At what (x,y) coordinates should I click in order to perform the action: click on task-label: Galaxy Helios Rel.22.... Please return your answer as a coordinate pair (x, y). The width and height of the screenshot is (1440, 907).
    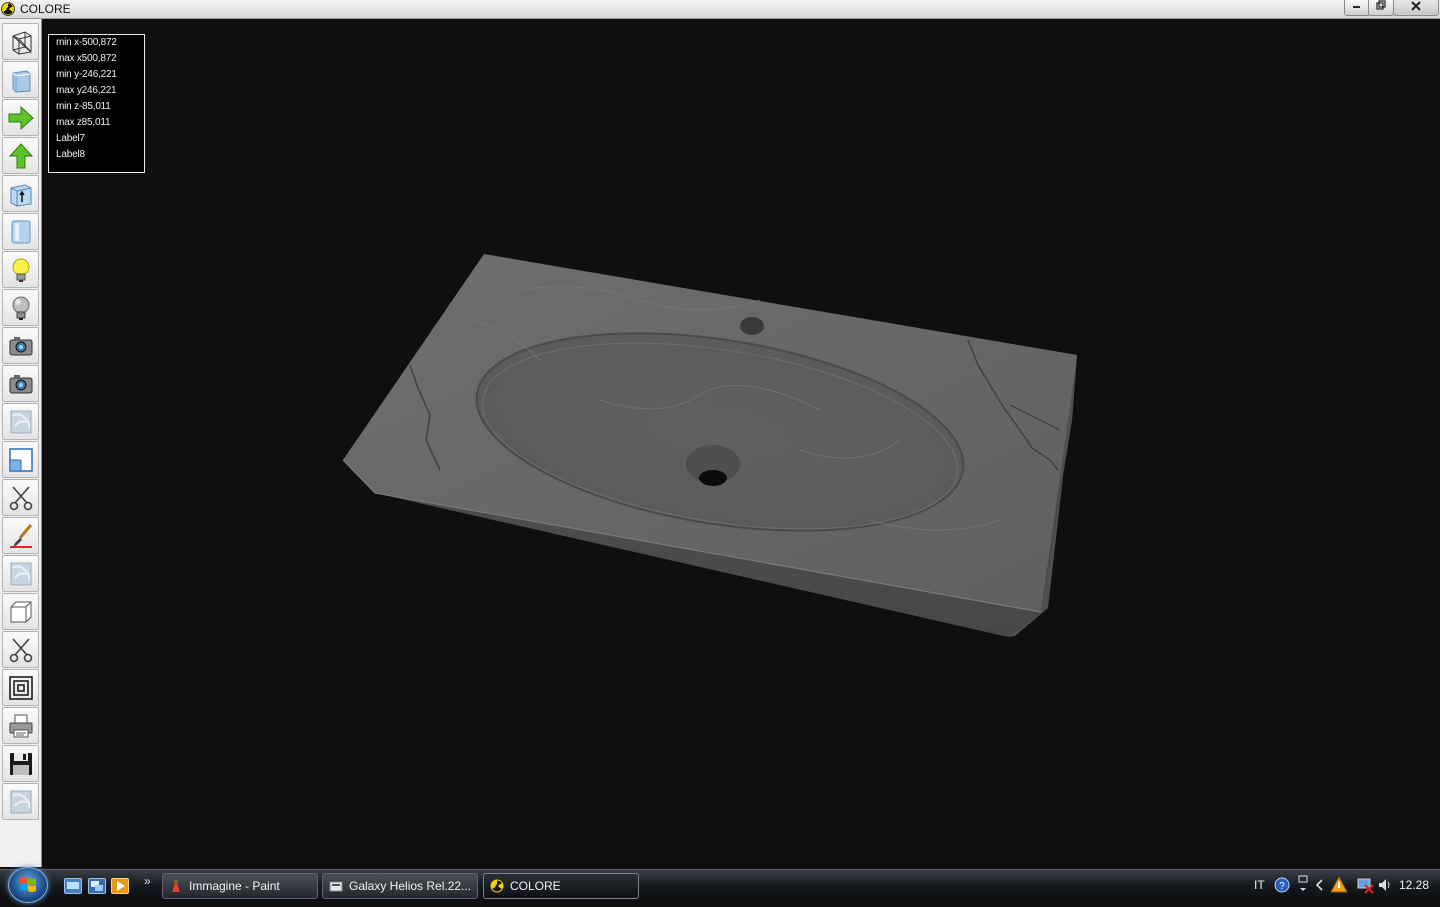
    Looking at the image, I should click on (410, 886).